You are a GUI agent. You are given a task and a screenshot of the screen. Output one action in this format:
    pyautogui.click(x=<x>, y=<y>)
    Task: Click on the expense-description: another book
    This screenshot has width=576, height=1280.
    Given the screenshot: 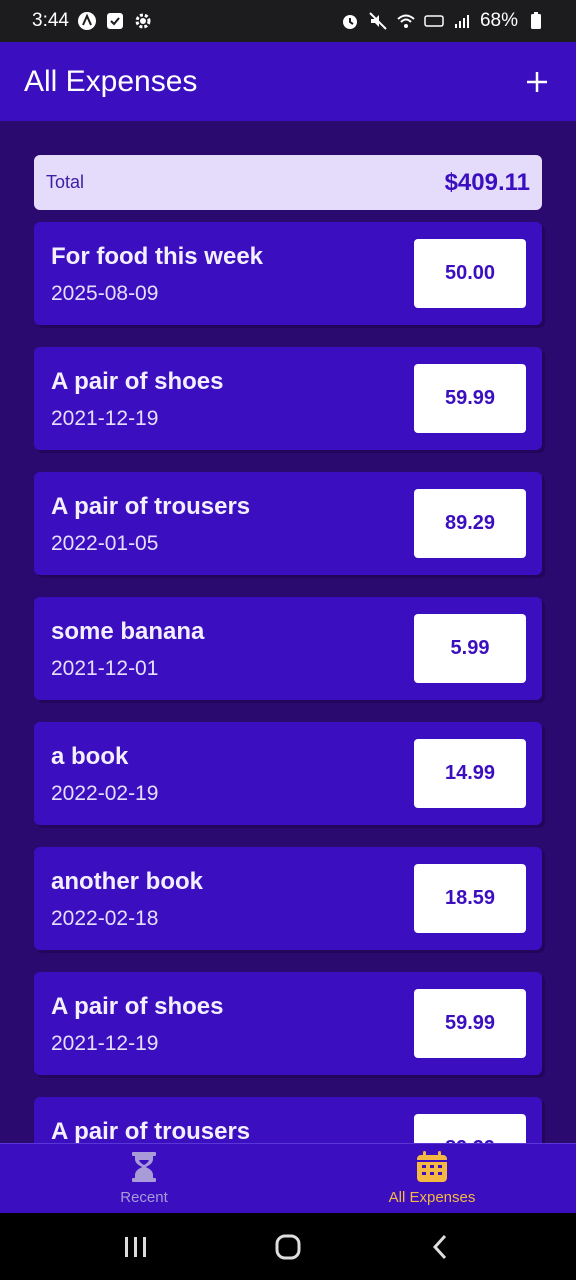 What is the action you would take?
    pyautogui.click(x=127, y=881)
    